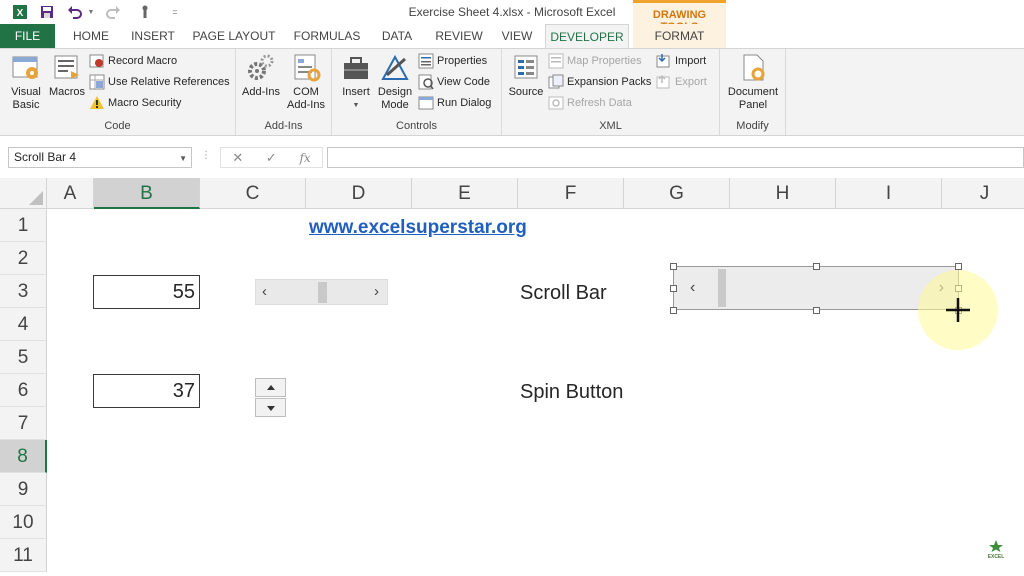 The width and height of the screenshot is (1024, 576). I want to click on insert-control-label: Insert, so click(356, 92).